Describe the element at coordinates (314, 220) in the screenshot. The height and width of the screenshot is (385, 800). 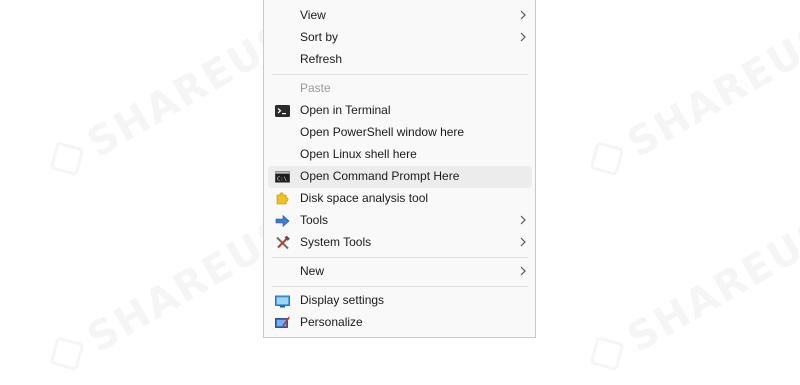
I see `menu-item-label: Tools` at that location.